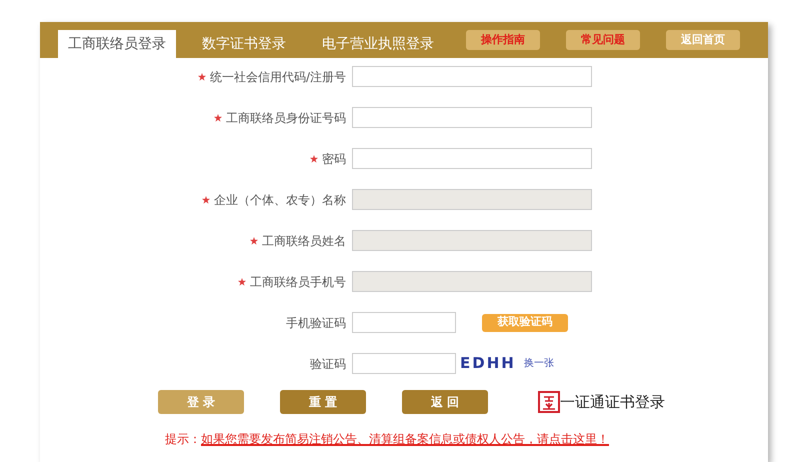 This screenshot has height=462, width=800. I want to click on field-label: 工商联络员姓名, so click(304, 241).